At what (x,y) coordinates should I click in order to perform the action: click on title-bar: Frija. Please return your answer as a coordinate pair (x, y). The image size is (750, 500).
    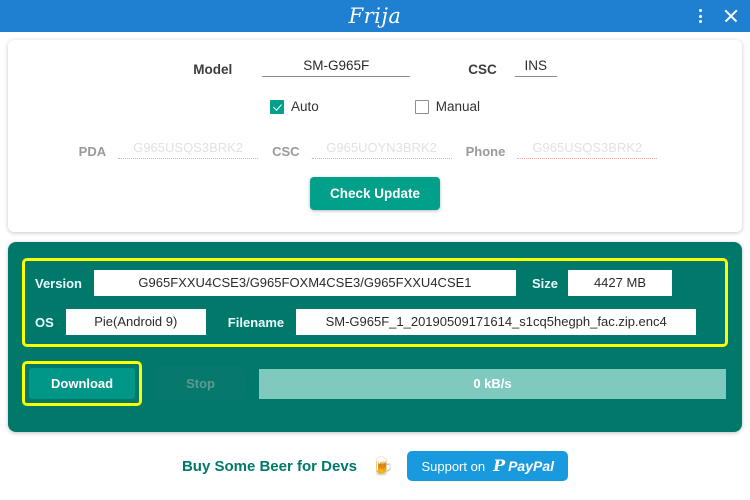
    Looking at the image, I should click on (375, 16).